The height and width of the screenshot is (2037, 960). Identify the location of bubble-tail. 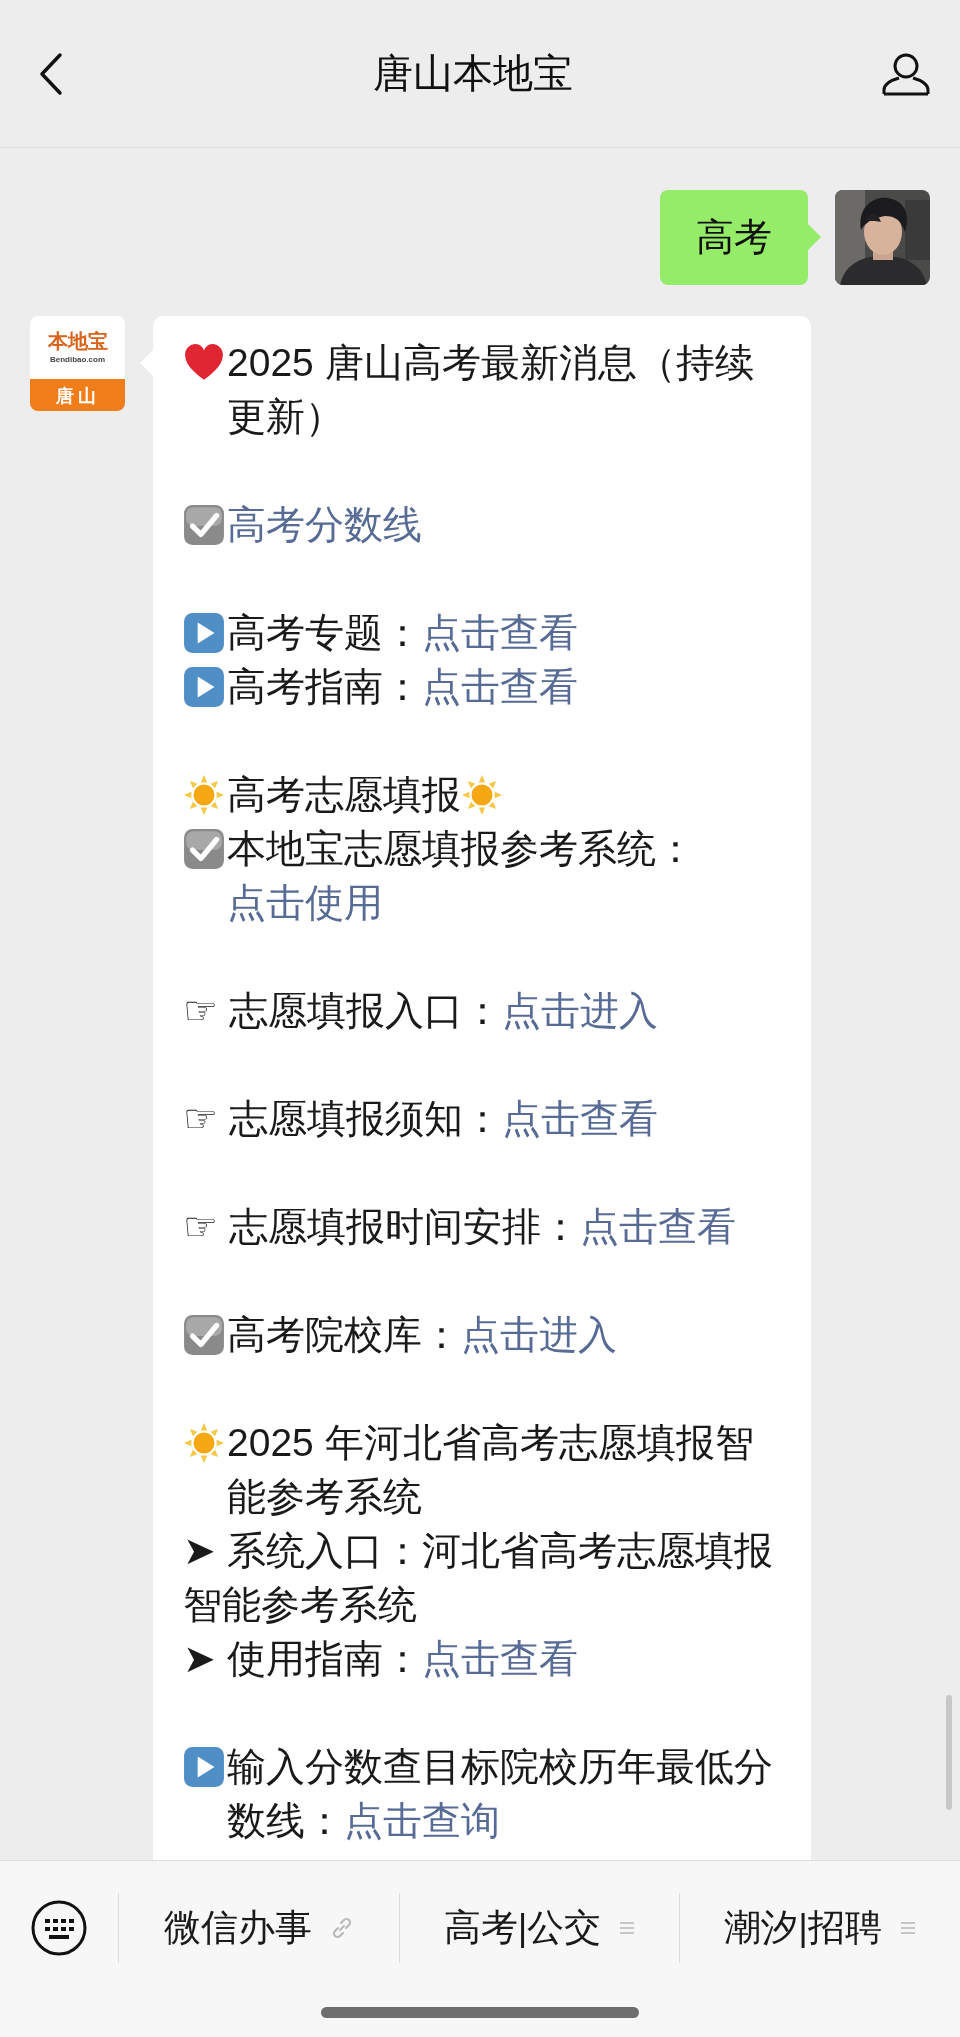
(814, 237).